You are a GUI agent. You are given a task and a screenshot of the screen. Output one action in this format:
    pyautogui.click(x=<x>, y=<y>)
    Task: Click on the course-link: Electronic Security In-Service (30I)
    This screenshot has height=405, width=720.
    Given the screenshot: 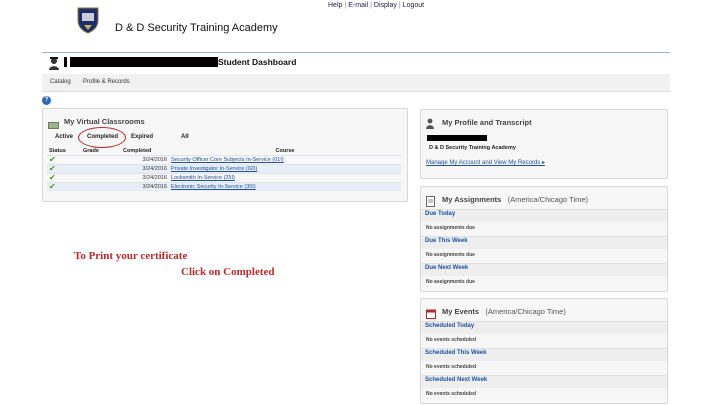 What is the action you would take?
    pyautogui.click(x=213, y=187)
    